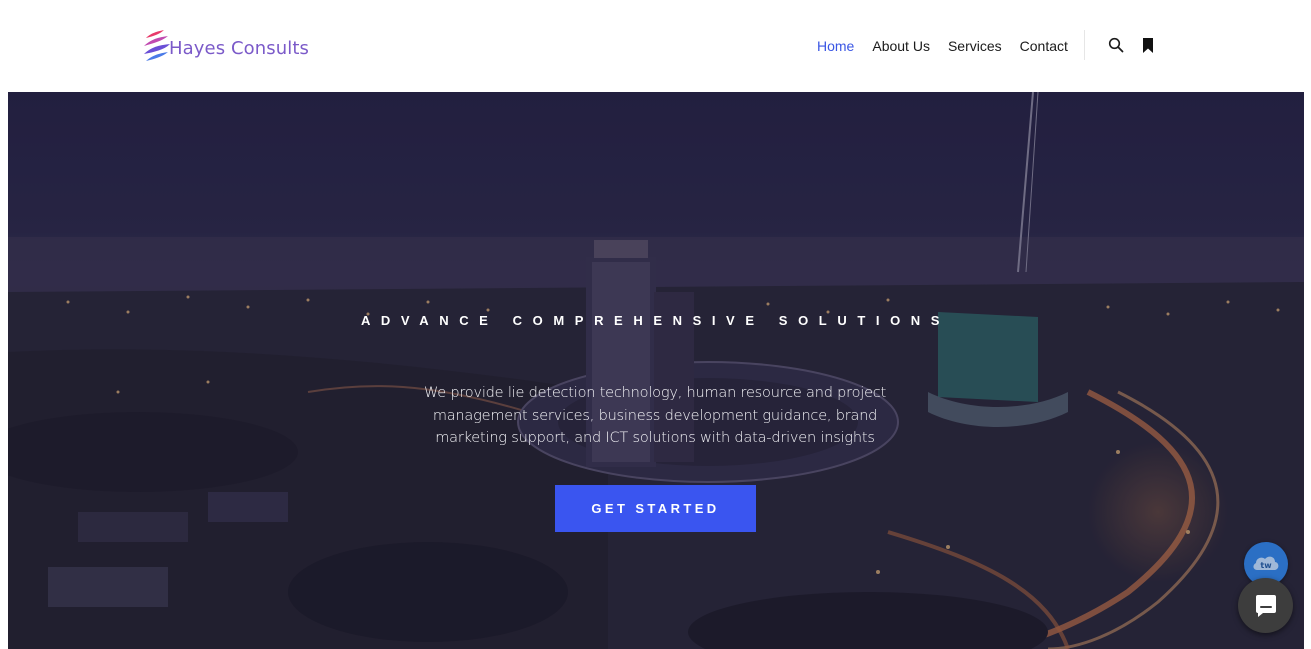  I want to click on nav-item-services: Services, so click(975, 46).